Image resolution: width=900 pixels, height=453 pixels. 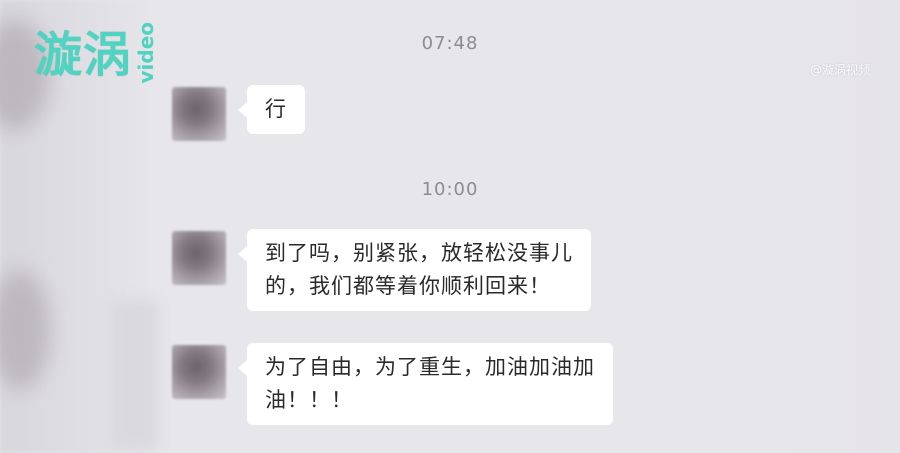 I want to click on blurred-background-panel, so click(x=134, y=375).